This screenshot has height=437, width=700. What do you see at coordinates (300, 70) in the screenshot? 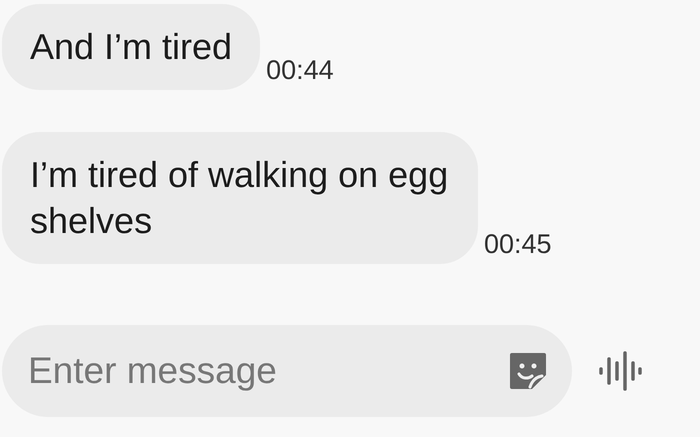
I see `message-time: 00:44` at bounding box center [300, 70].